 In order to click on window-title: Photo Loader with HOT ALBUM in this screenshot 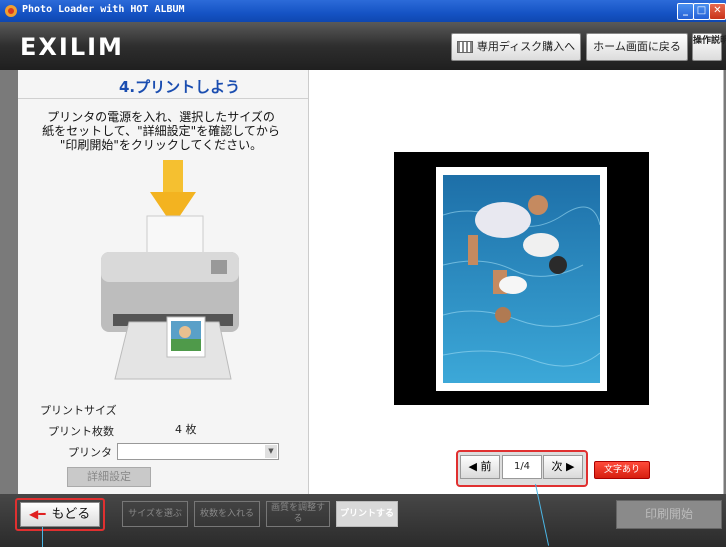, I will do `click(103, 9)`.